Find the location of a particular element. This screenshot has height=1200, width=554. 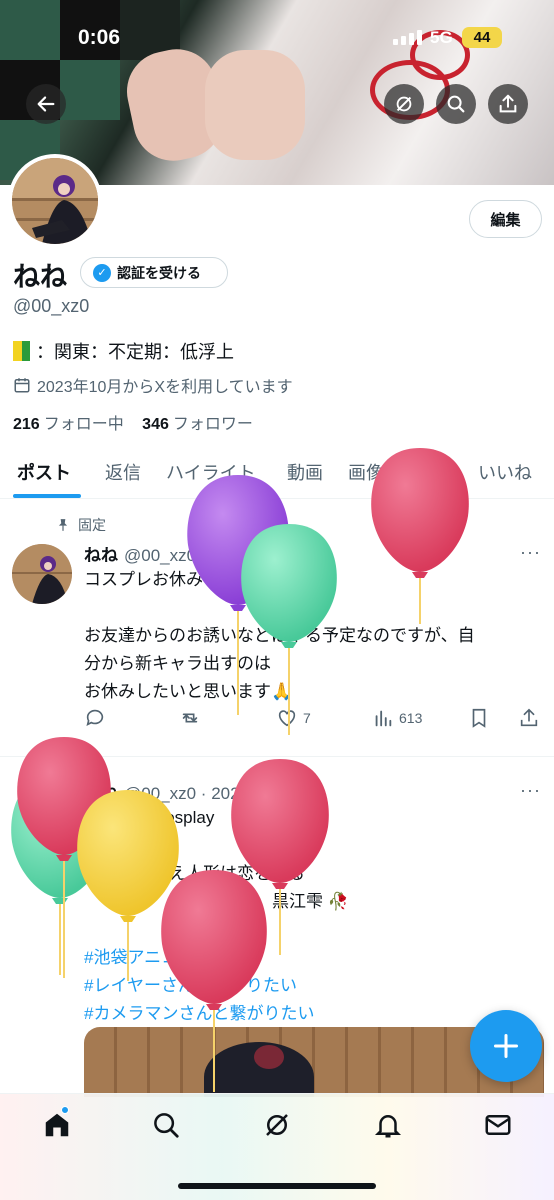

back-button is located at coordinates (46, 104).